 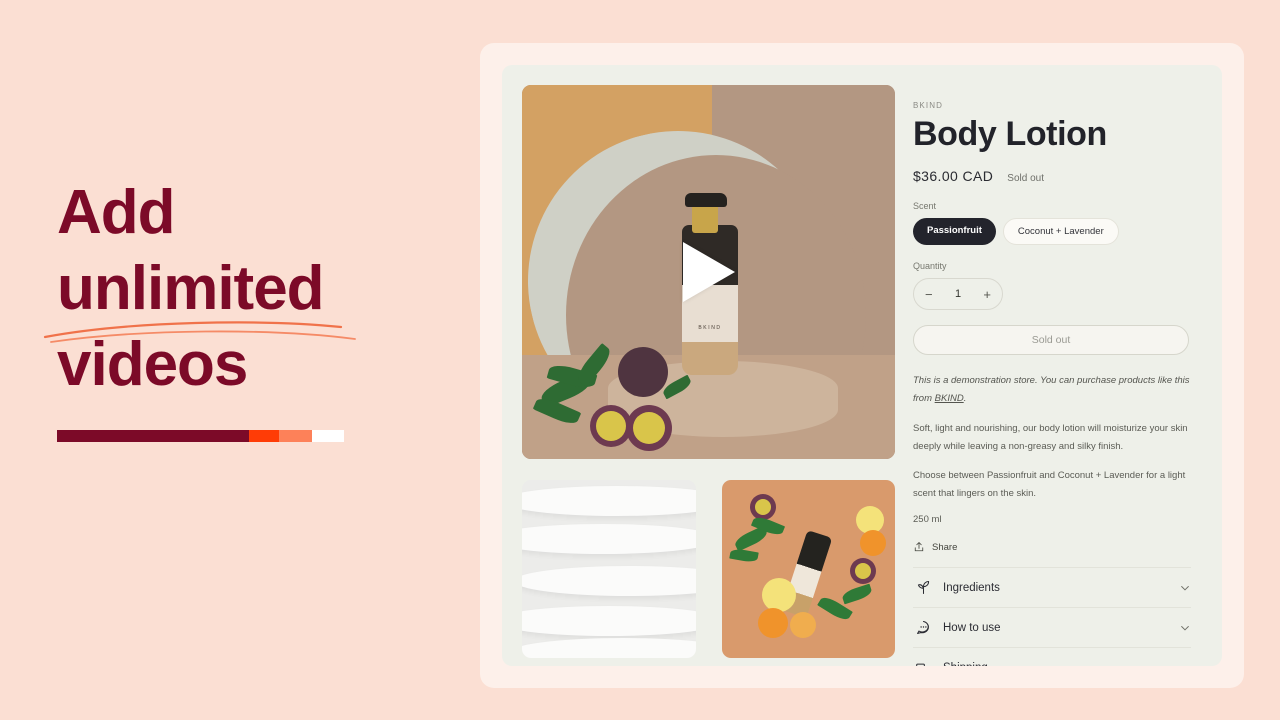 I want to click on bkind-link: BKIND, so click(x=949, y=398).